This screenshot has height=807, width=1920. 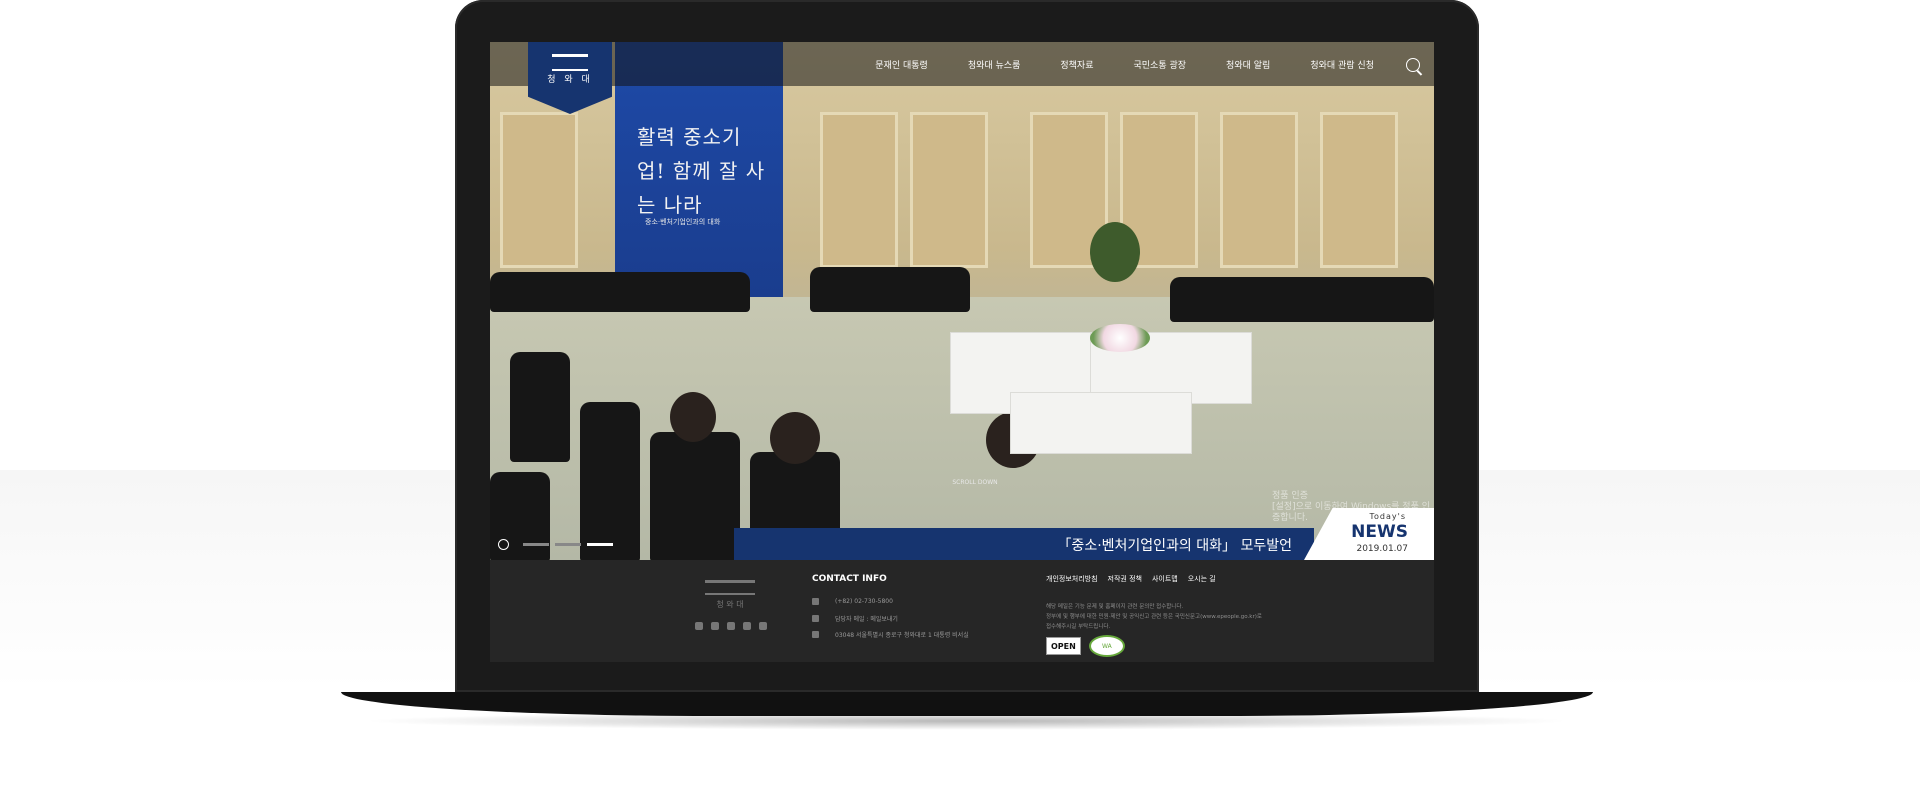 I want to click on link-directions: 오시는 길, so click(x=1202, y=579).